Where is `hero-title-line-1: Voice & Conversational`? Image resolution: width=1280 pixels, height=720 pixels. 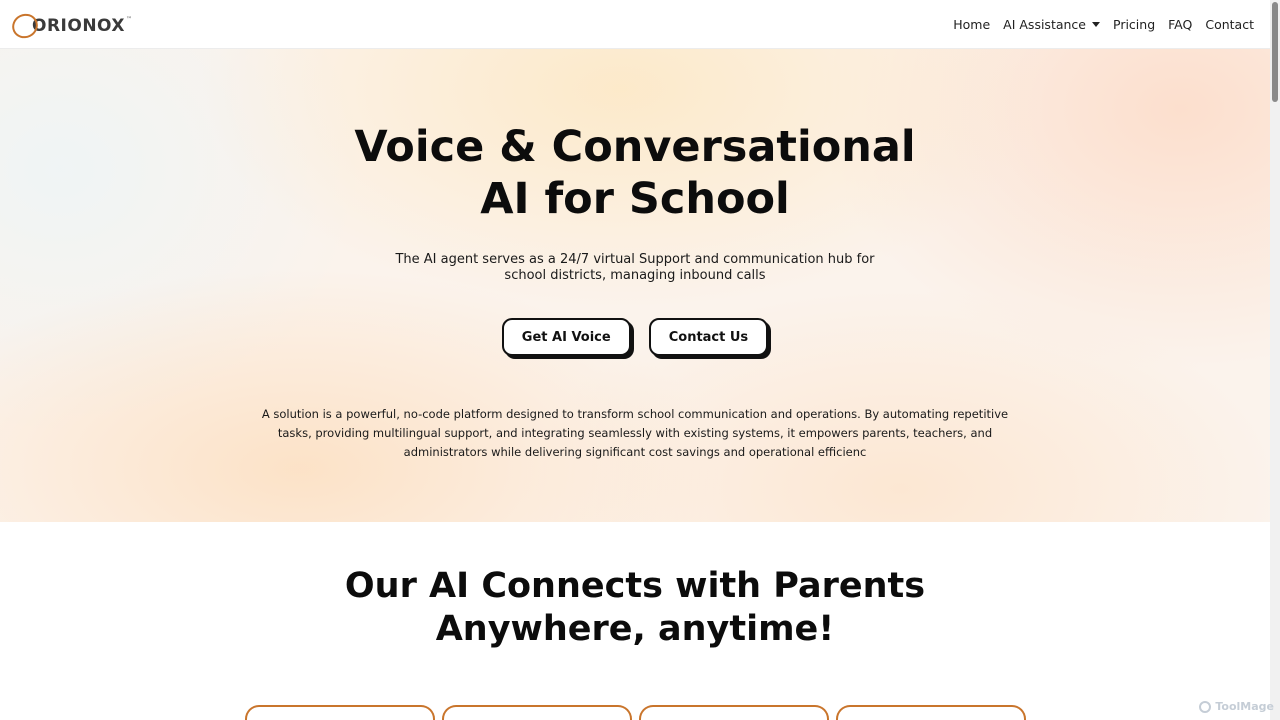 hero-title-line-1: Voice & Conversational is located at coordinates (635, 147).